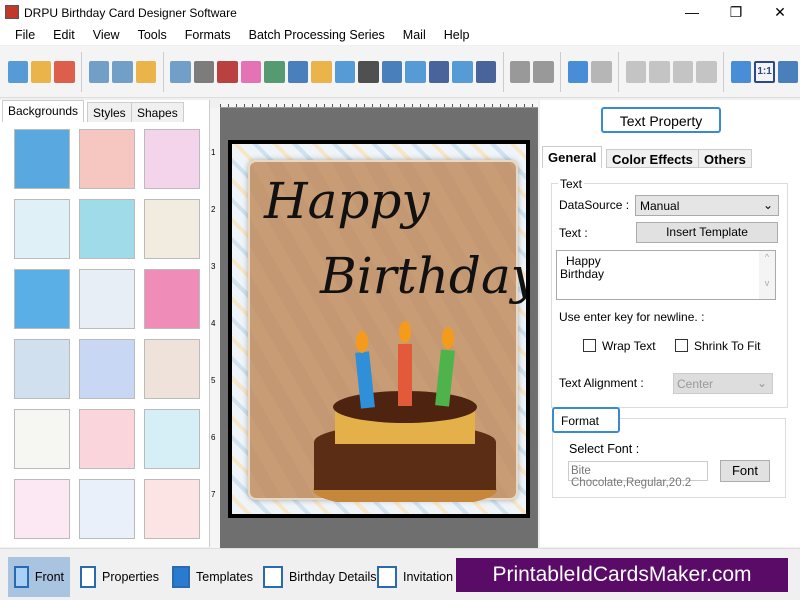  What do you see at coordinates (462, 71) in the screenshot?
I see `mail-icon` at bounding box center [462, 71].